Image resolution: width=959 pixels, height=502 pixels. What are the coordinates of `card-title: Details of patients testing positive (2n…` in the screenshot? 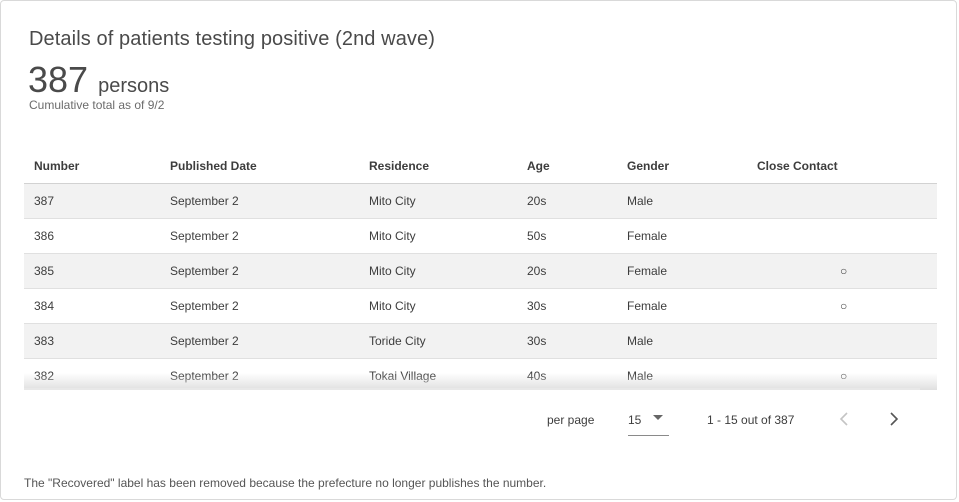 It's located at (232, 39).